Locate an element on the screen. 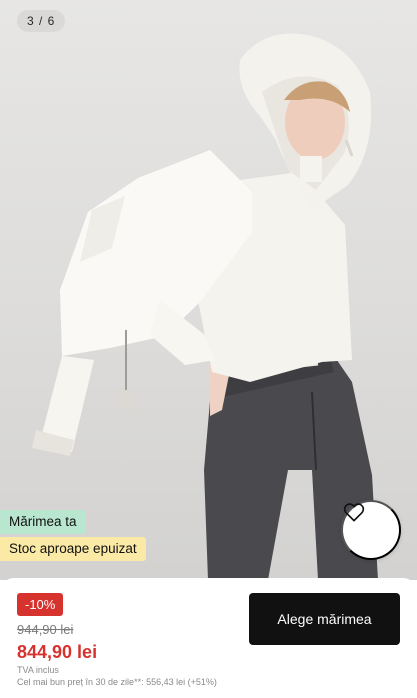 This screenshot has height=698, width=417. vat-note: TVA inclus is located at coordinates (38, 670).